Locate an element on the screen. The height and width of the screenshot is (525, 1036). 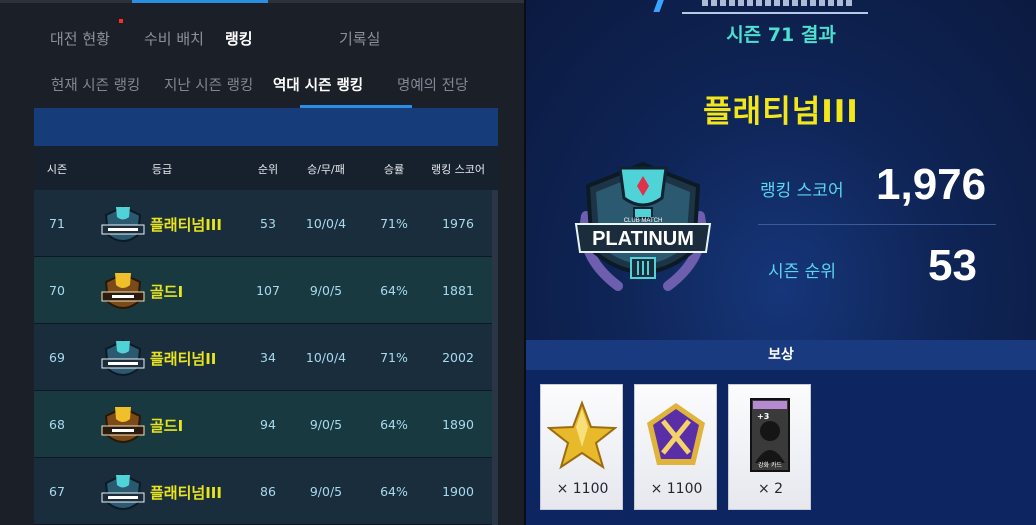
cell-score: 1881 is located at coordinates (458, 290).